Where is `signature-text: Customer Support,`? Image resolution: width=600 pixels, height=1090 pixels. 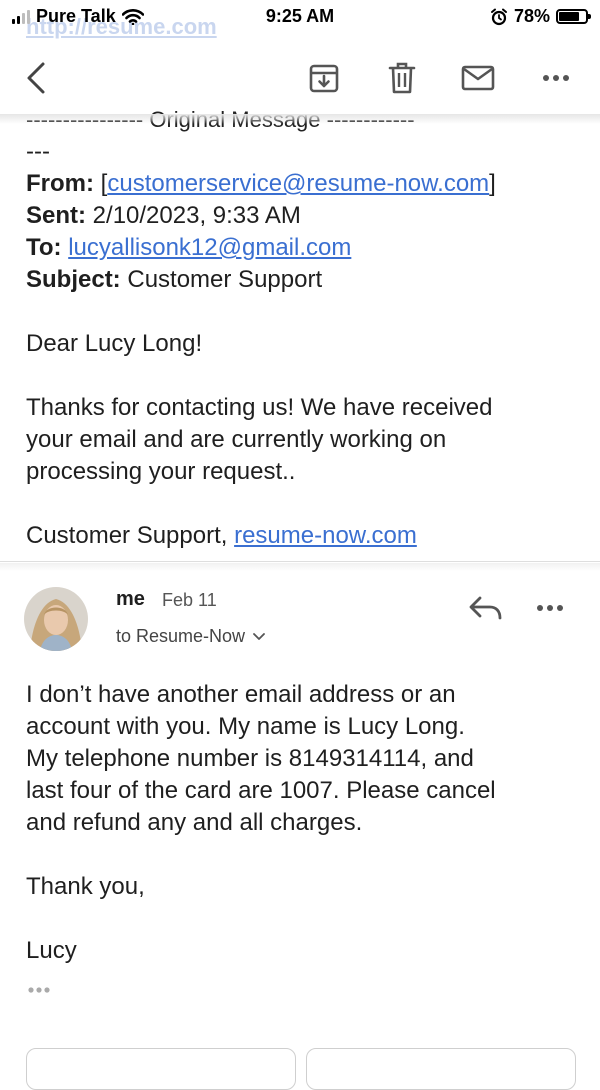 signature-text: Customer Support, is located at coordinates (127, 535).